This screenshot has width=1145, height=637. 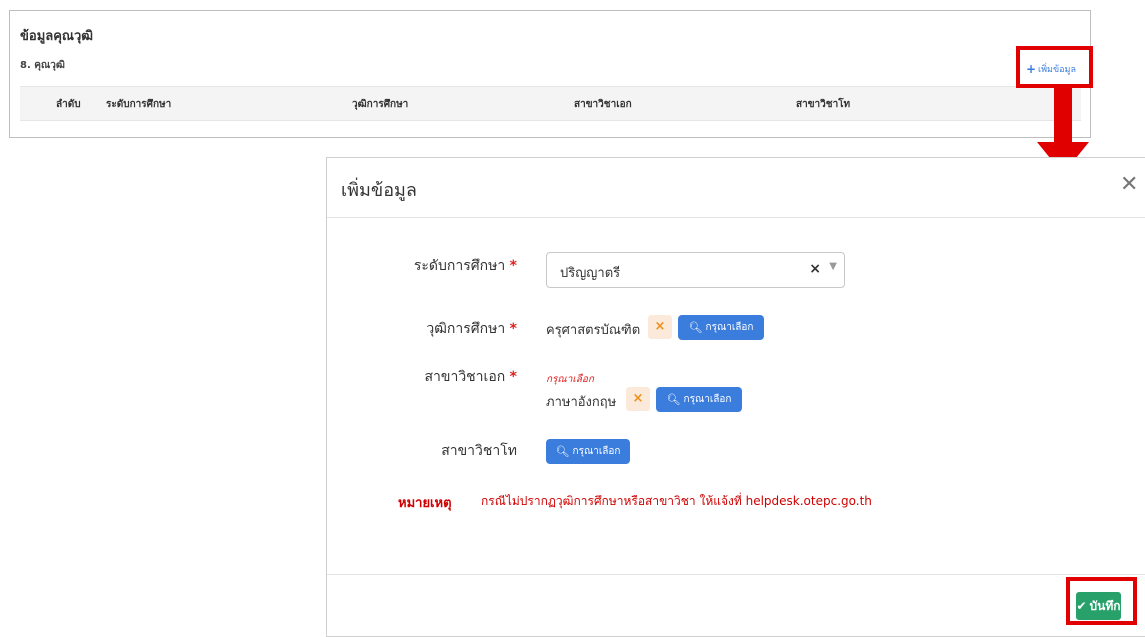 I want to click on save-button-highlight, so click(x=1101, y=601).